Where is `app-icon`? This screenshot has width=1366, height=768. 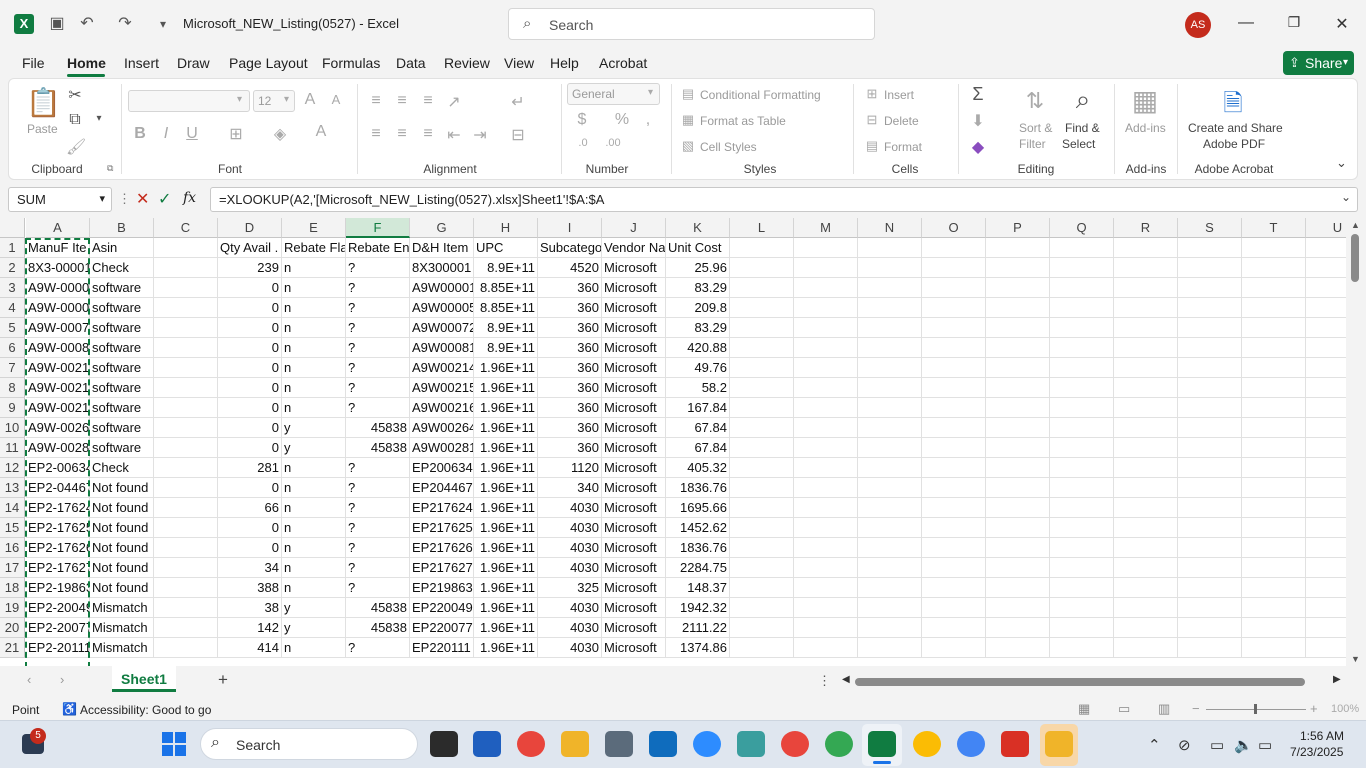 app-icon is located at coordinates (1059, 744).